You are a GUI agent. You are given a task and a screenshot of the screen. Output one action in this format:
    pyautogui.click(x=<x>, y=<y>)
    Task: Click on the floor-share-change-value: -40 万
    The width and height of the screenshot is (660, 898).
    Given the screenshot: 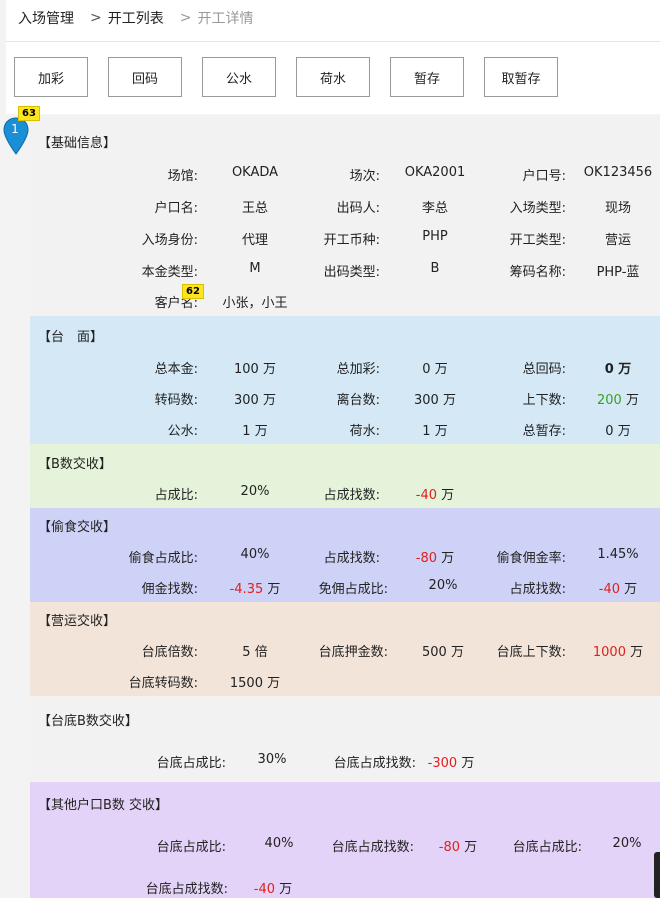 What is the action you would take?
    pyautogui.click(x=273, y=887)
    